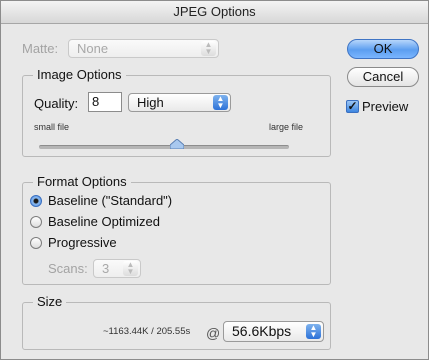 The height and width of the screenshot is (360, 429). What do you see at coordinates (56, 103) in the screenshot?
I see `quality-label: Quality:` at bounding box center [56, 103].